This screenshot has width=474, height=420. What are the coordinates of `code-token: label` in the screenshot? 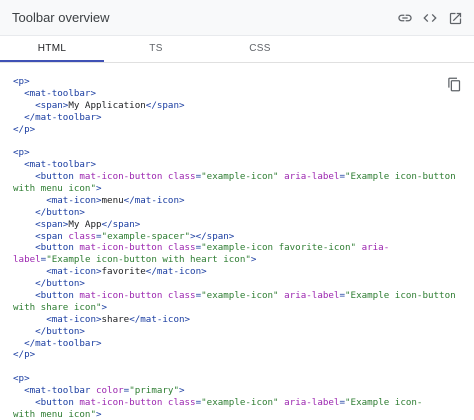 It's located at (27, 260).